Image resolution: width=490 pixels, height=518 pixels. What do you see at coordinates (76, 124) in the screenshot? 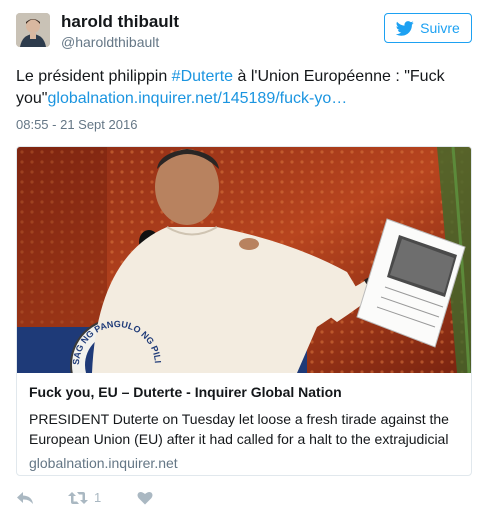
I see `timestamp: 08:55 - 21 Sept 2016` at bounding box center [76, 124].